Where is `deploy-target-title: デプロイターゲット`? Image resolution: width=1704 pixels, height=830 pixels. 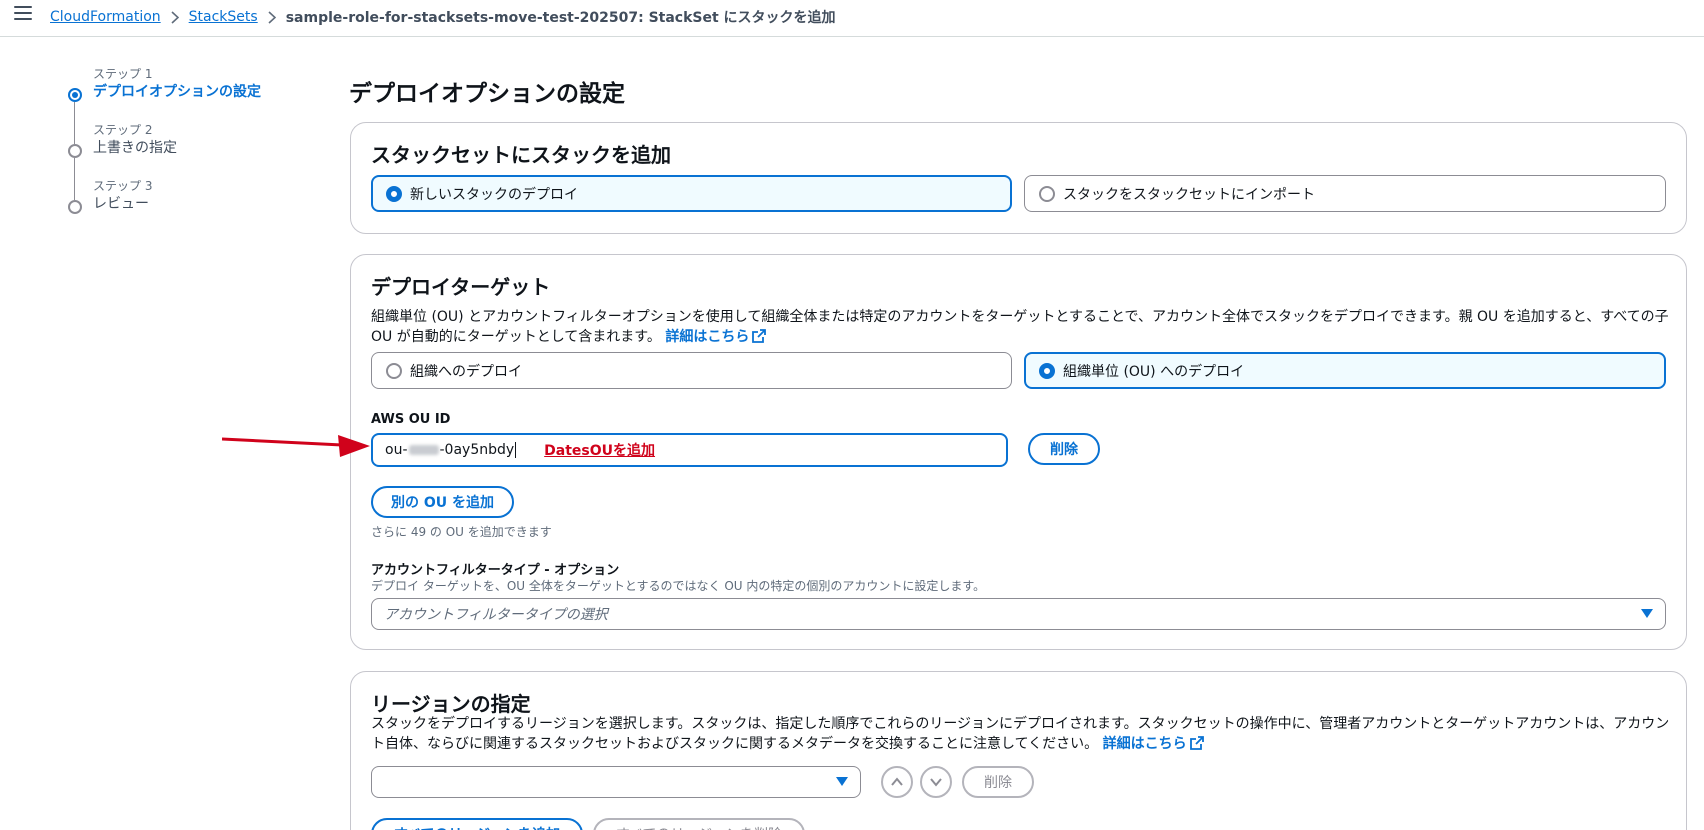 deploy-target-title: デプロイターゲット is located at coordinates (461, 287).